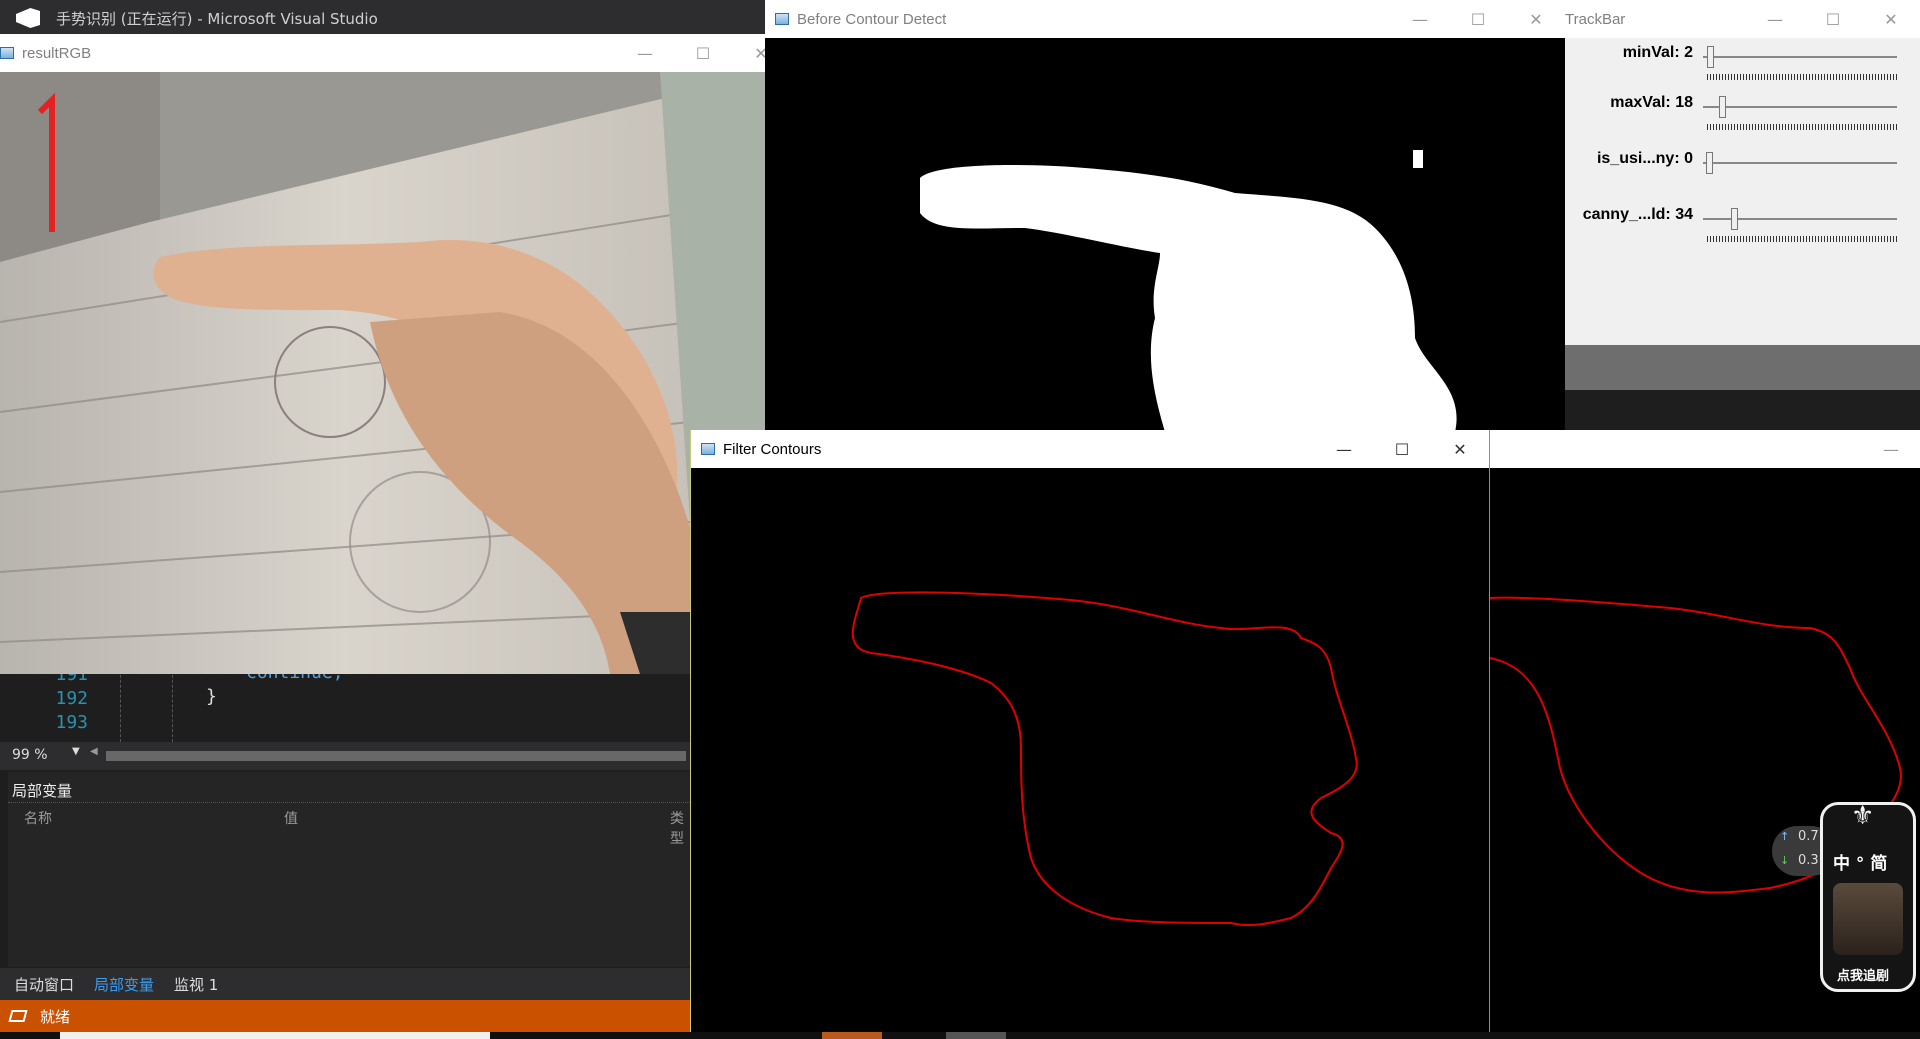 Image resolution: width=1920 pixels, height=1039 pixels. Describe the element at coordinates (1734, 219) in the screenshot. I see `slider-thumb-canny-threshold` at that location.